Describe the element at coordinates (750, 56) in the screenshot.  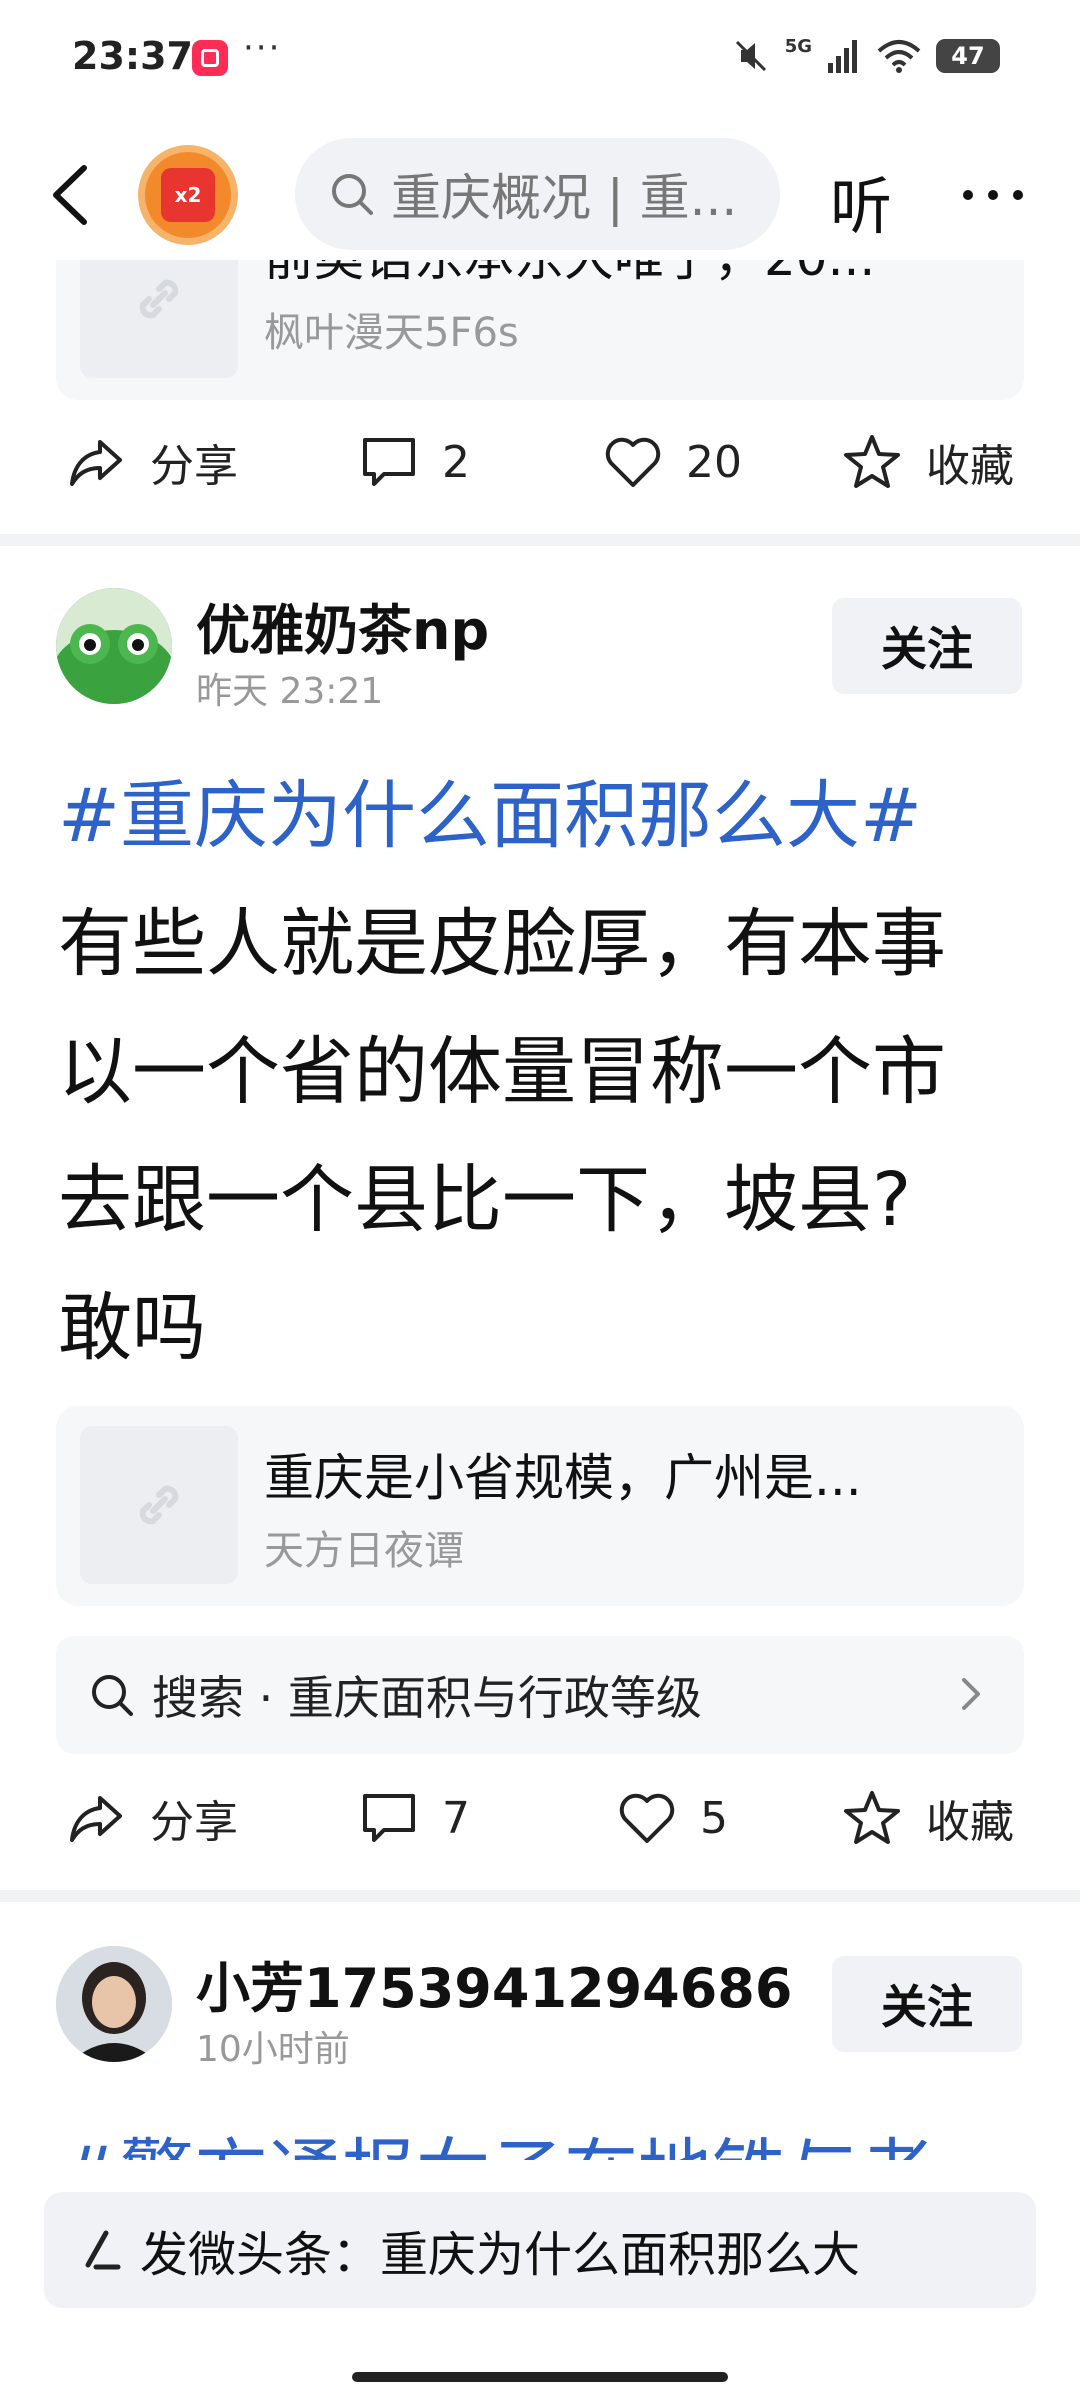
I see `mute-icon` at that location.